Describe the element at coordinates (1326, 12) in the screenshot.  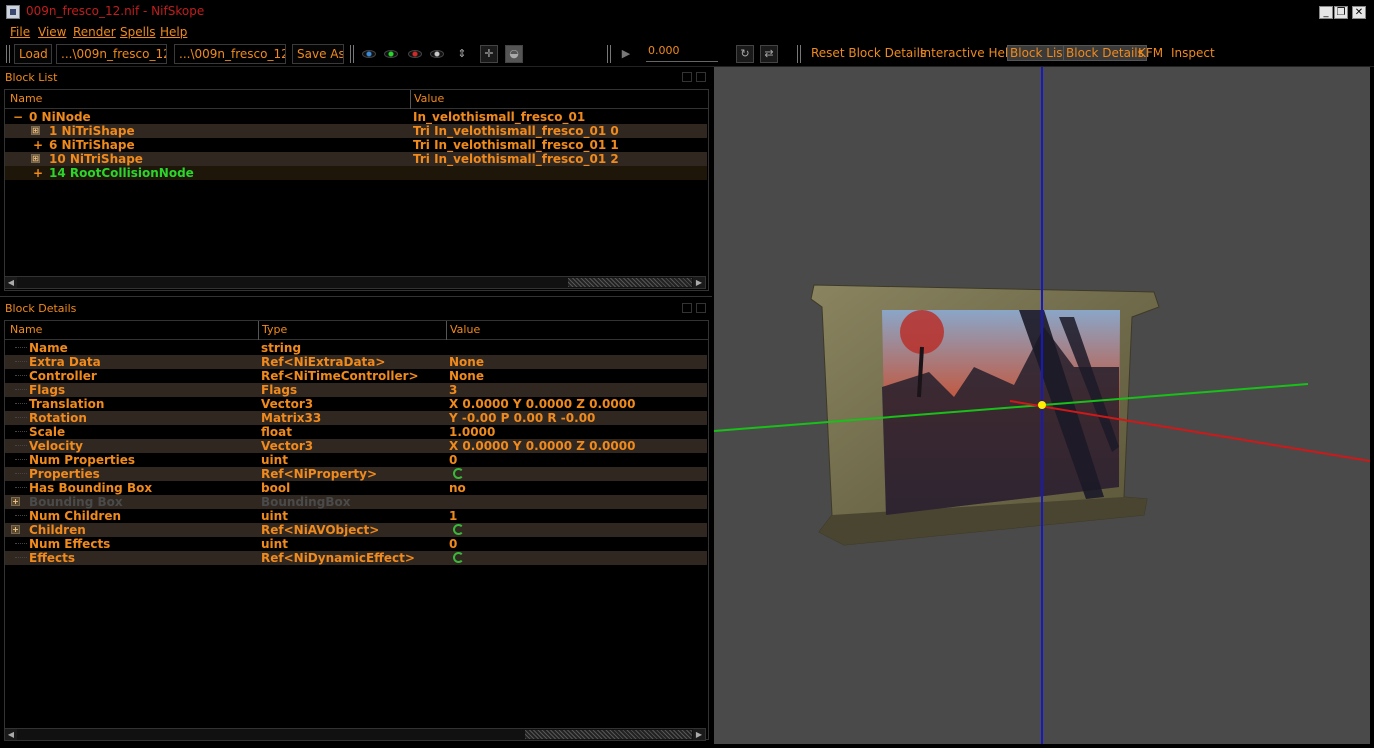
I see `minimize-button: _` at that location.